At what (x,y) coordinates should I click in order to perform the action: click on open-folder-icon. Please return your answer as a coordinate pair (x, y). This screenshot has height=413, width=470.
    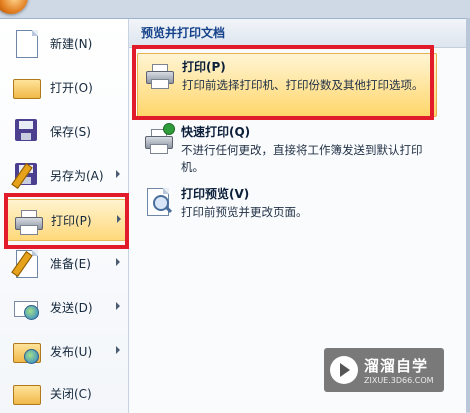
    Looking at the image, I should click on (26, 87).